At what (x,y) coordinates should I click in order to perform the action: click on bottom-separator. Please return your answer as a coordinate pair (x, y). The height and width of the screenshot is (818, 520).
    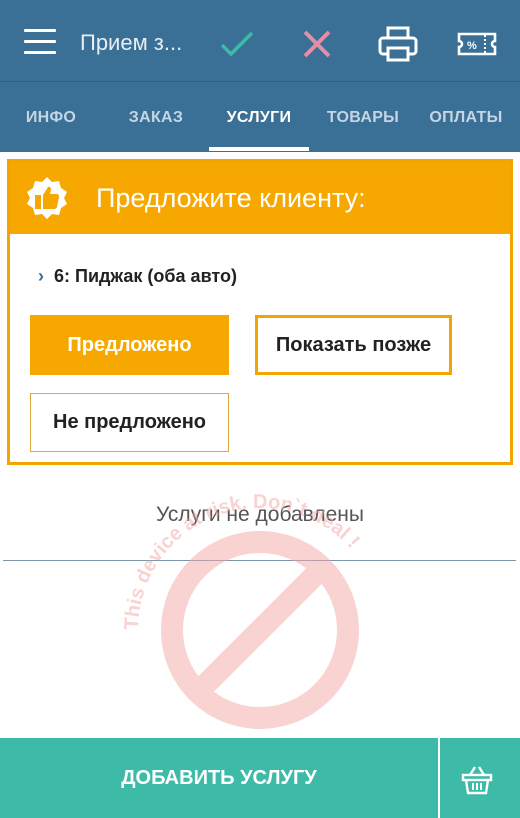
    Looking at the image, I should click on (439, 778).